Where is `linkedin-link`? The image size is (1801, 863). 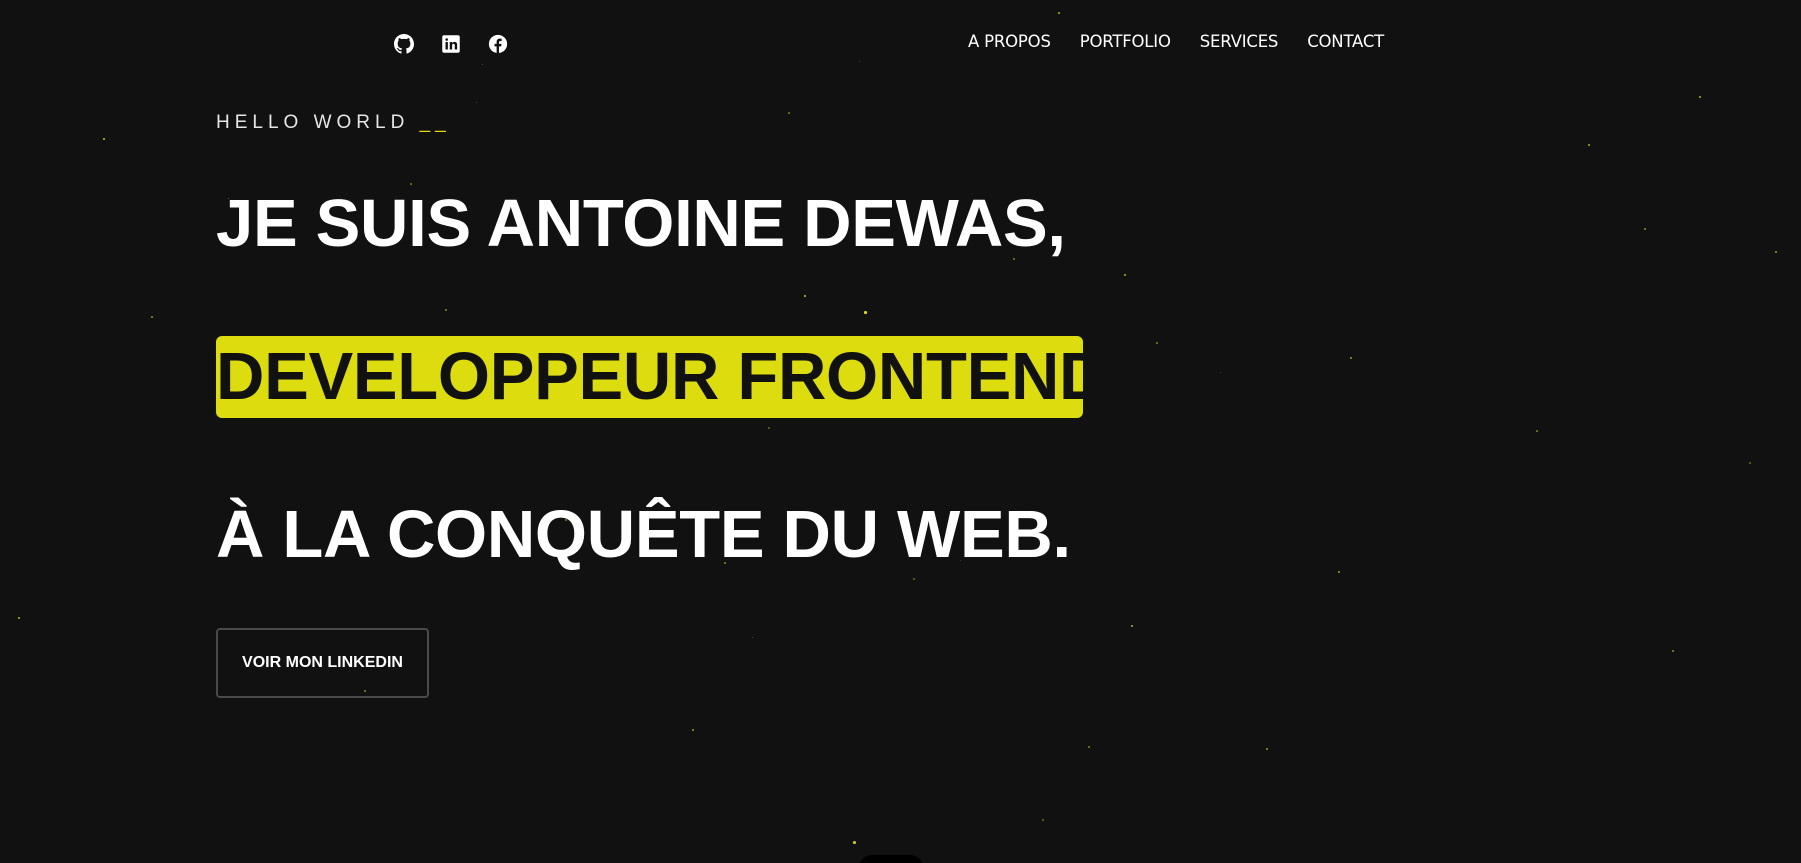
linkedin-link is located at coordinates (451, 44).